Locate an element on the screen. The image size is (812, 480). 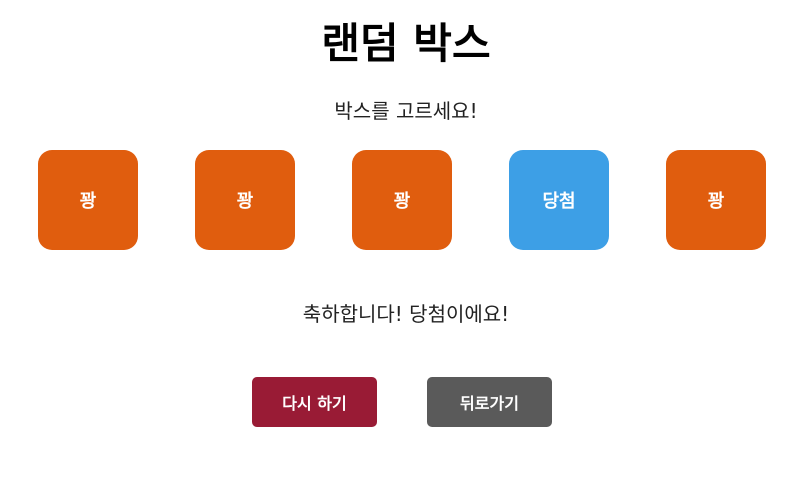
instruction-text: 박스를 고르세요! is located at coordinates (406, 111).